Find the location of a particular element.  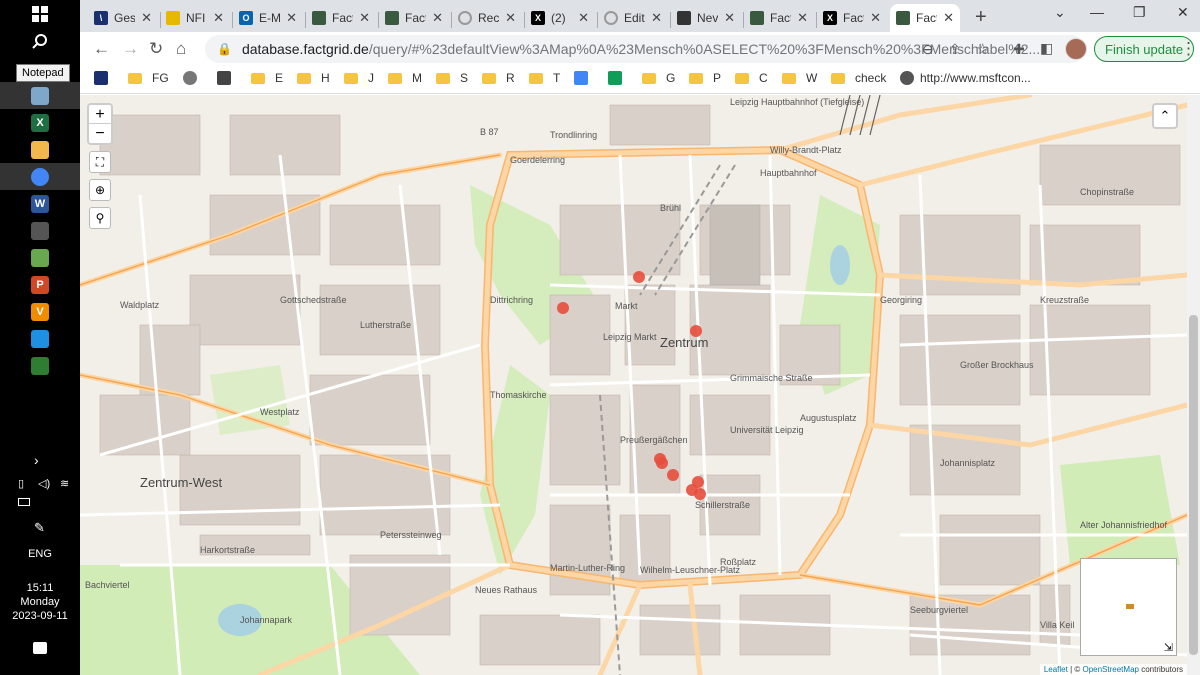

bookmark-item: G is located at coordinates (658, 78).